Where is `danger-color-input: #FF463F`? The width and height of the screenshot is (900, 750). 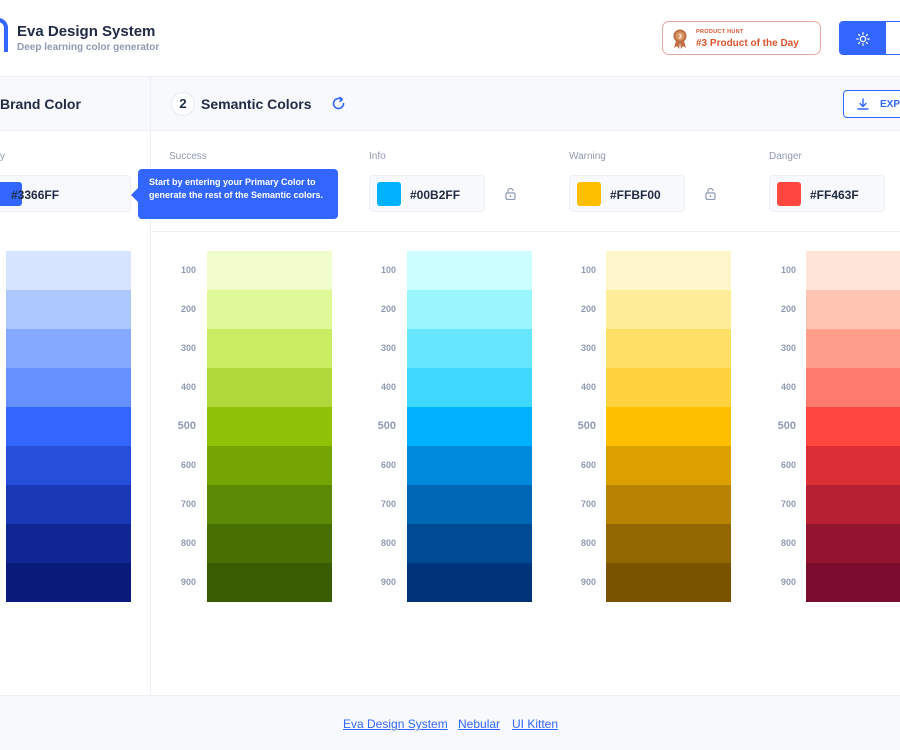 danger-color-input: #FF463F is located at coordinates (827, 193).